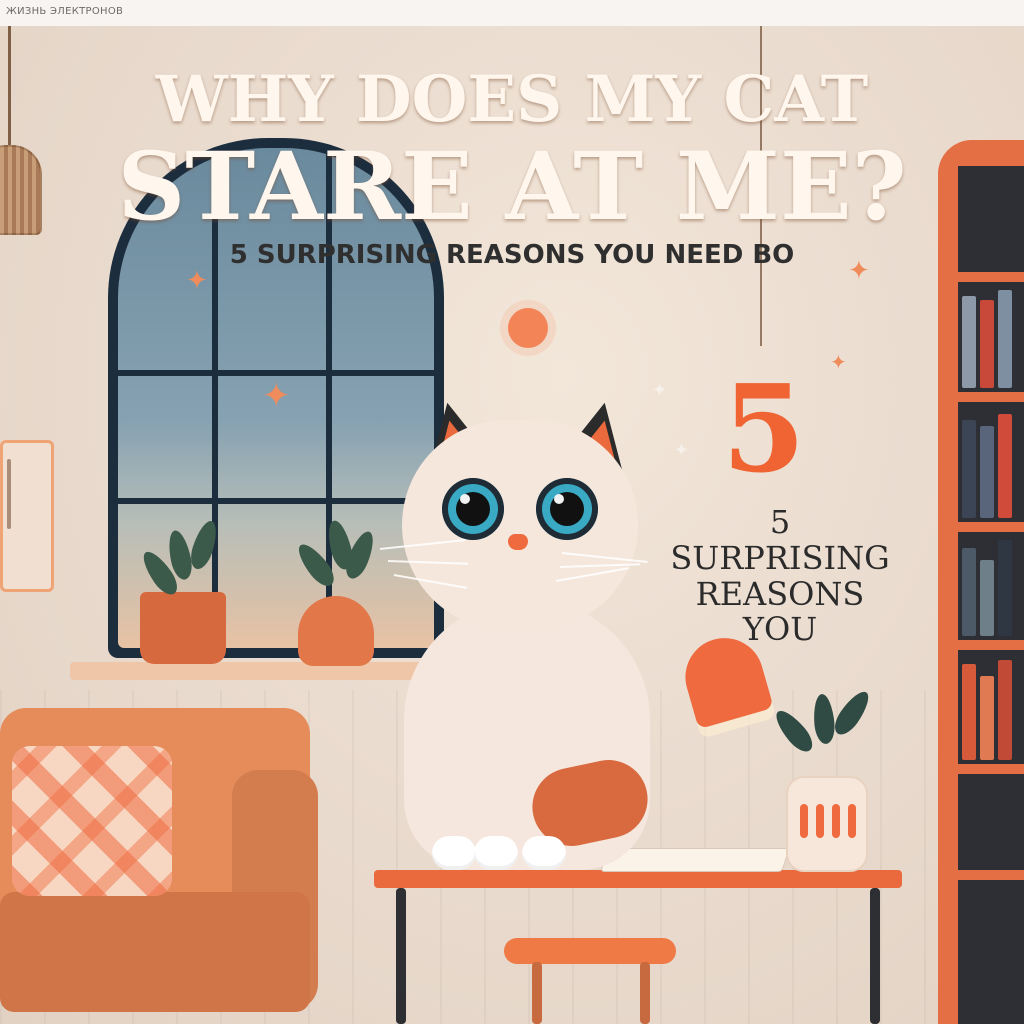 The image size is (1024, 1024). I want to click on table-top, so click(638, 879).